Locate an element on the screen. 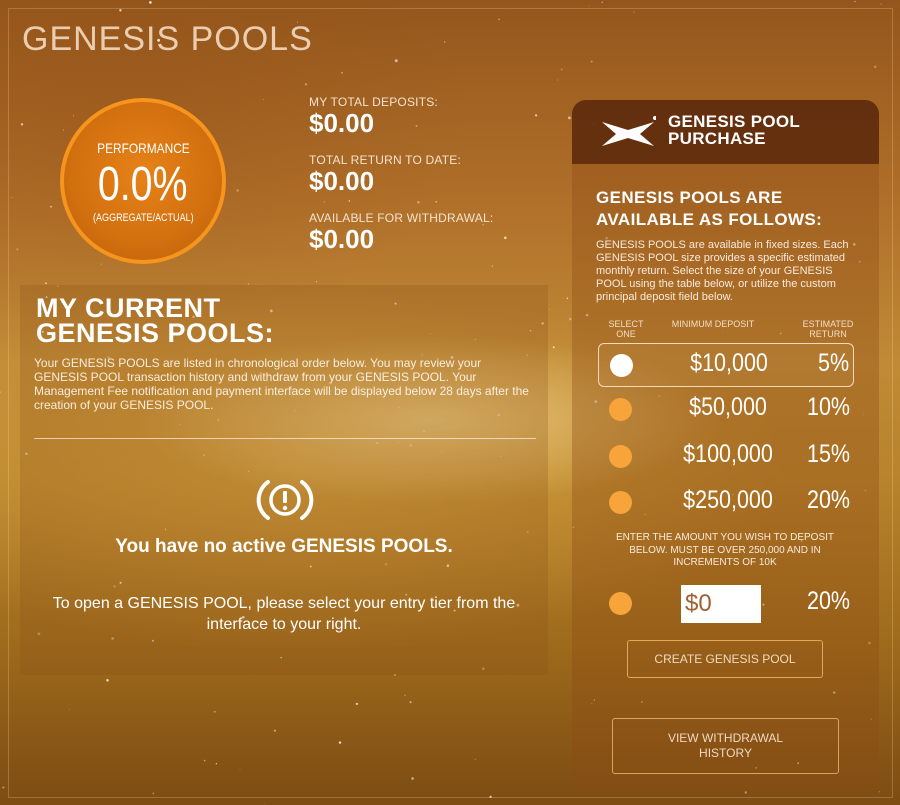  custom-deposit-input is located at coordinates (721, 604).